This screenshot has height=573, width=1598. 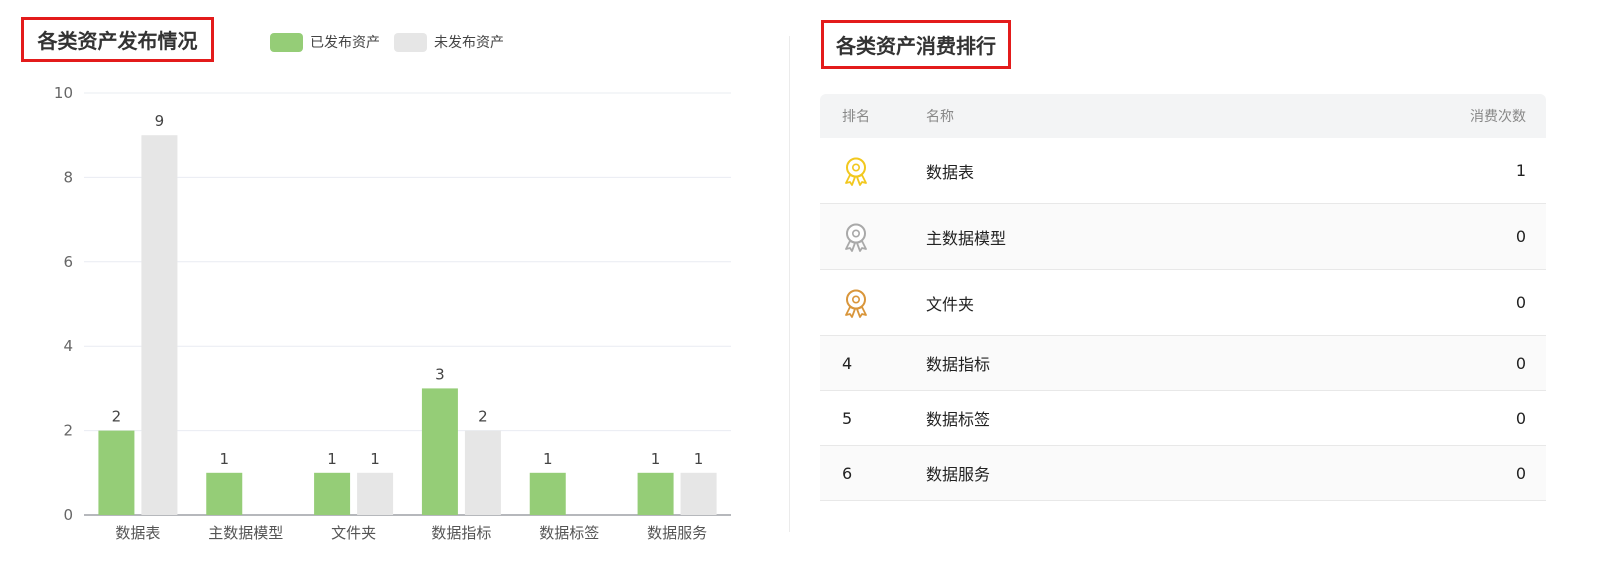 What do you see at coordinates (569, 533) in the screenshot?
I see `x-tick-label: 数据标签` at bounding box center [569, 533].